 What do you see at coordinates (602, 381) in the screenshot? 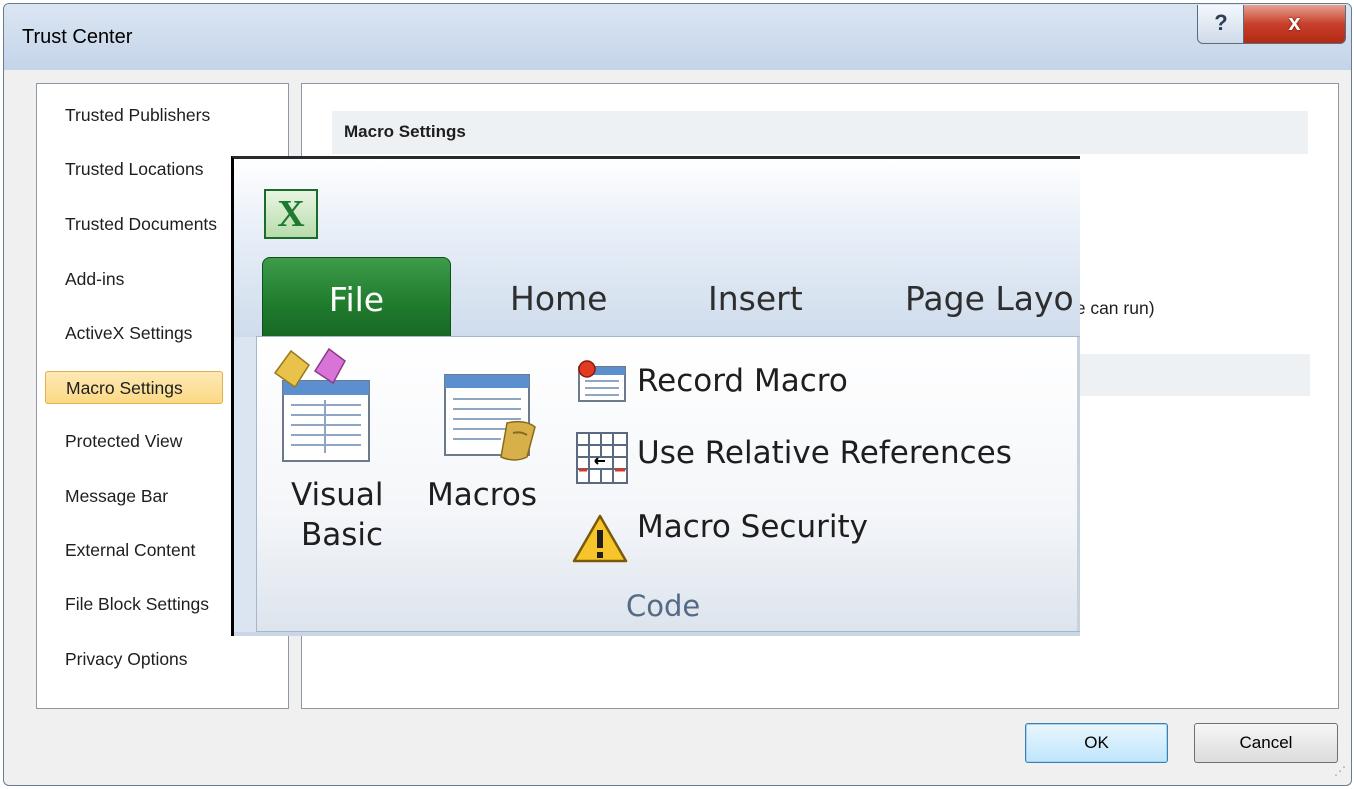
I see `record-macro-icon` at bounding box center [602, 381].